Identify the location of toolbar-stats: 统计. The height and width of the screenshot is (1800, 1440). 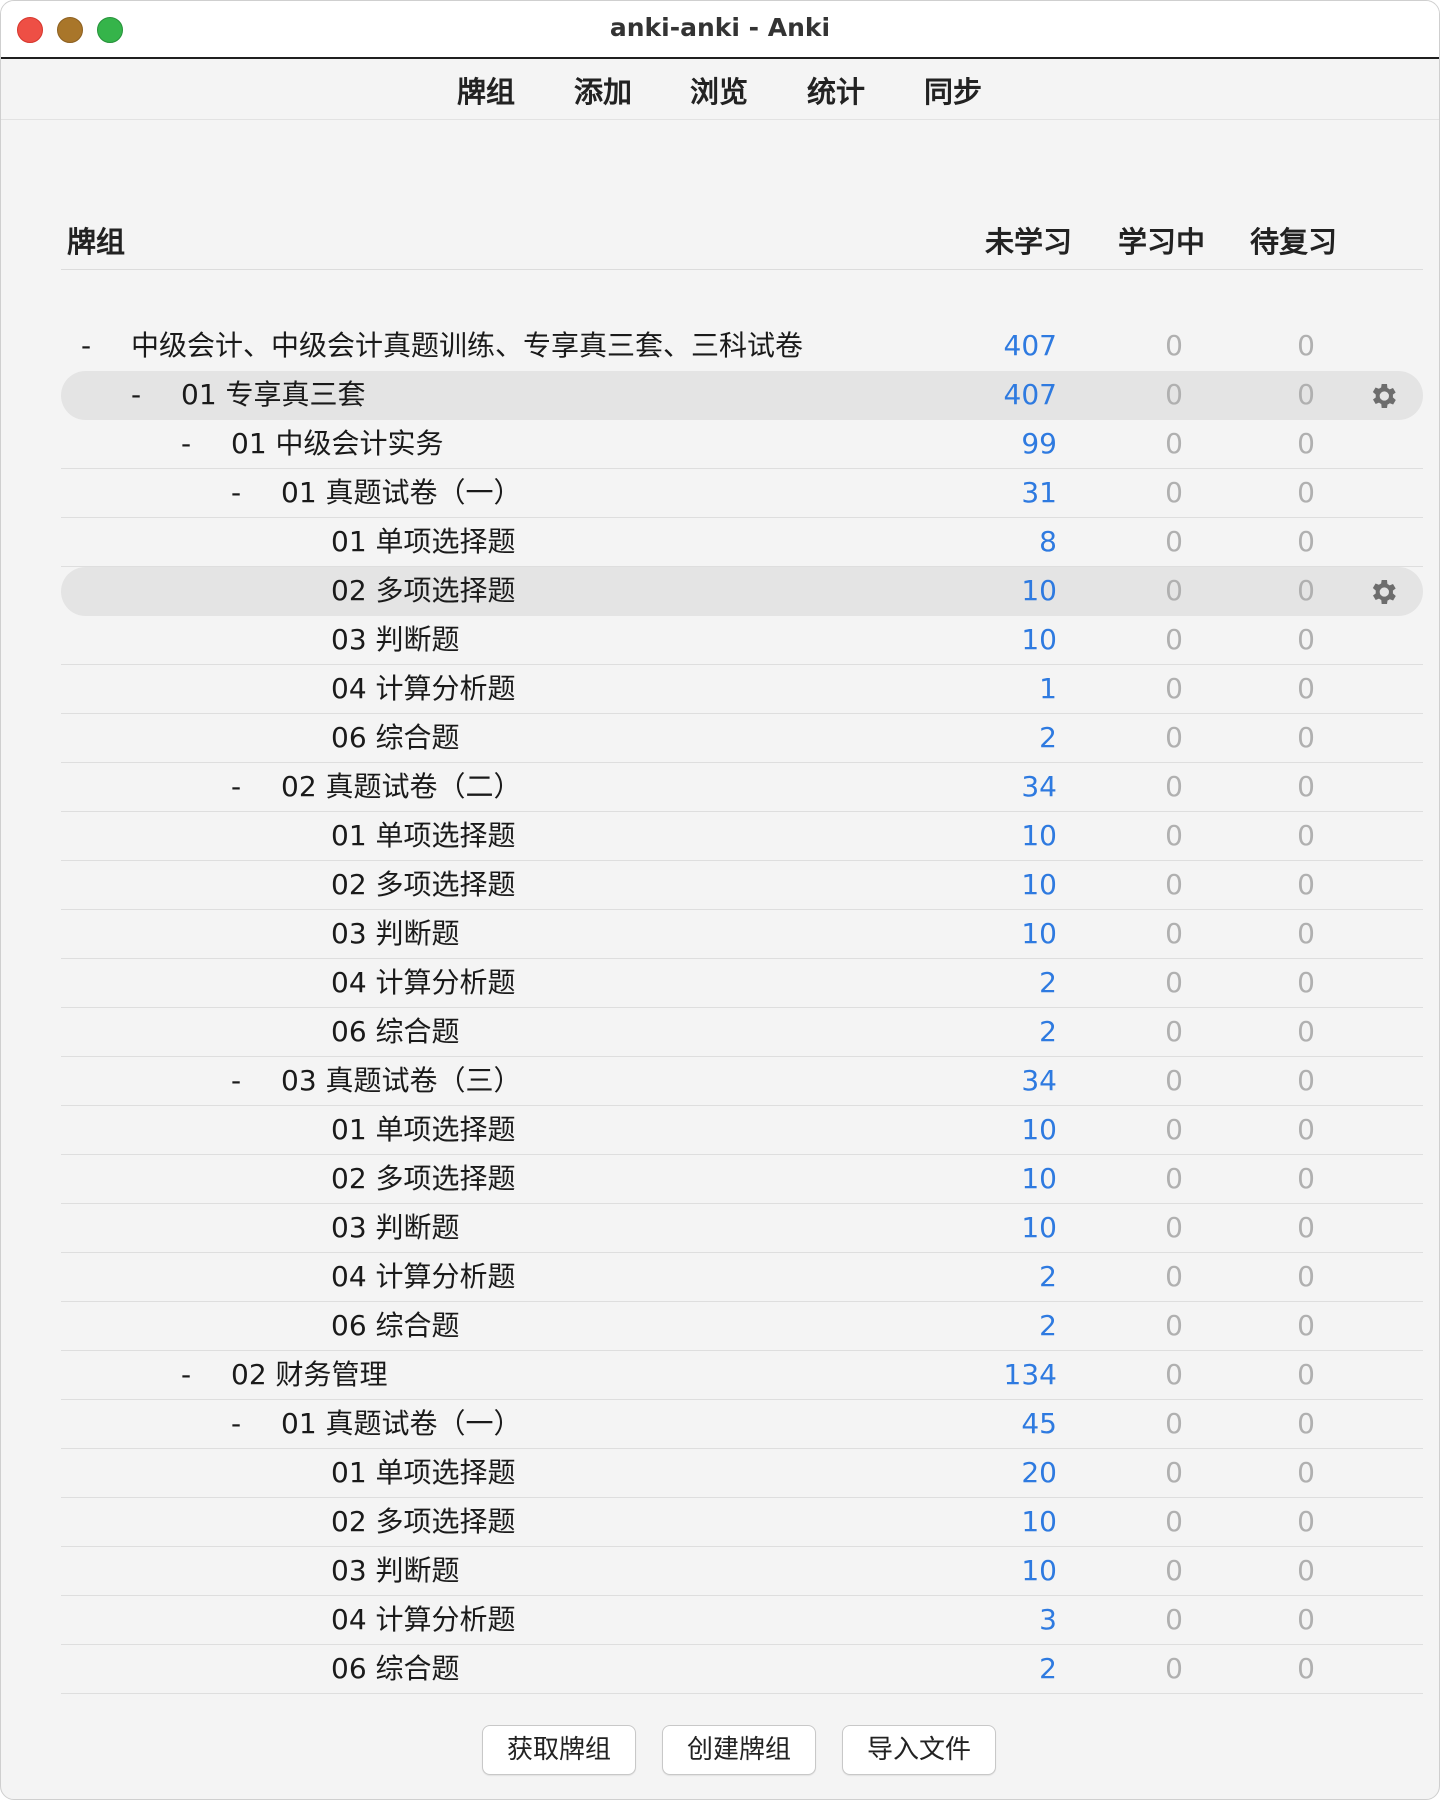
(836, 90).